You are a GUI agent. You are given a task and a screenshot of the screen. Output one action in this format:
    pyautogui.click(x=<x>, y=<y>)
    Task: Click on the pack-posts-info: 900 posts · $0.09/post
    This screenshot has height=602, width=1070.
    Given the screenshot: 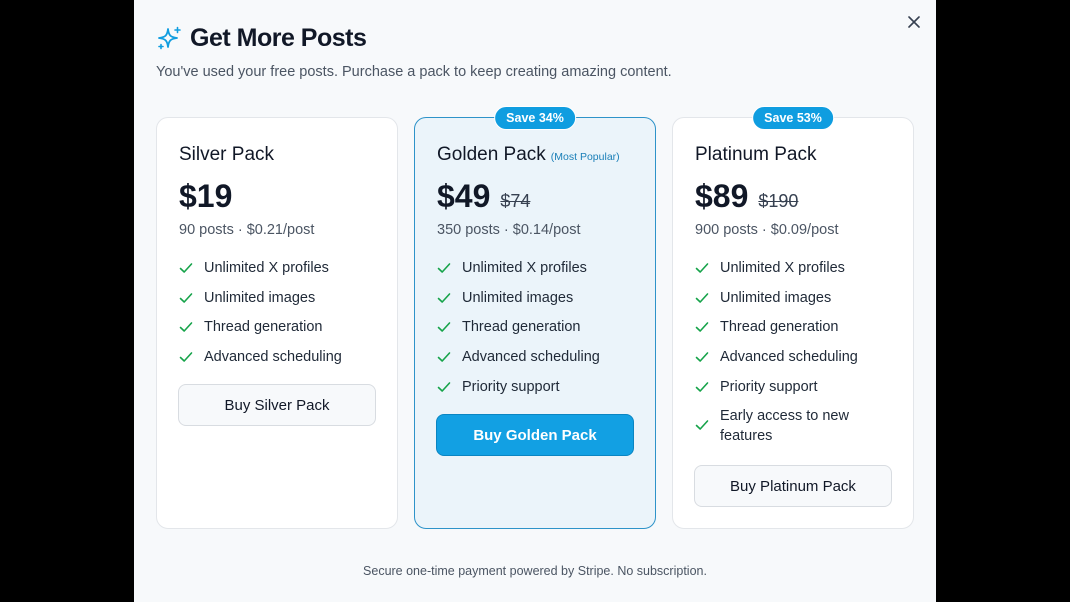 What is the action you would take?
    pyautogui.click(x=767, y=230)
    